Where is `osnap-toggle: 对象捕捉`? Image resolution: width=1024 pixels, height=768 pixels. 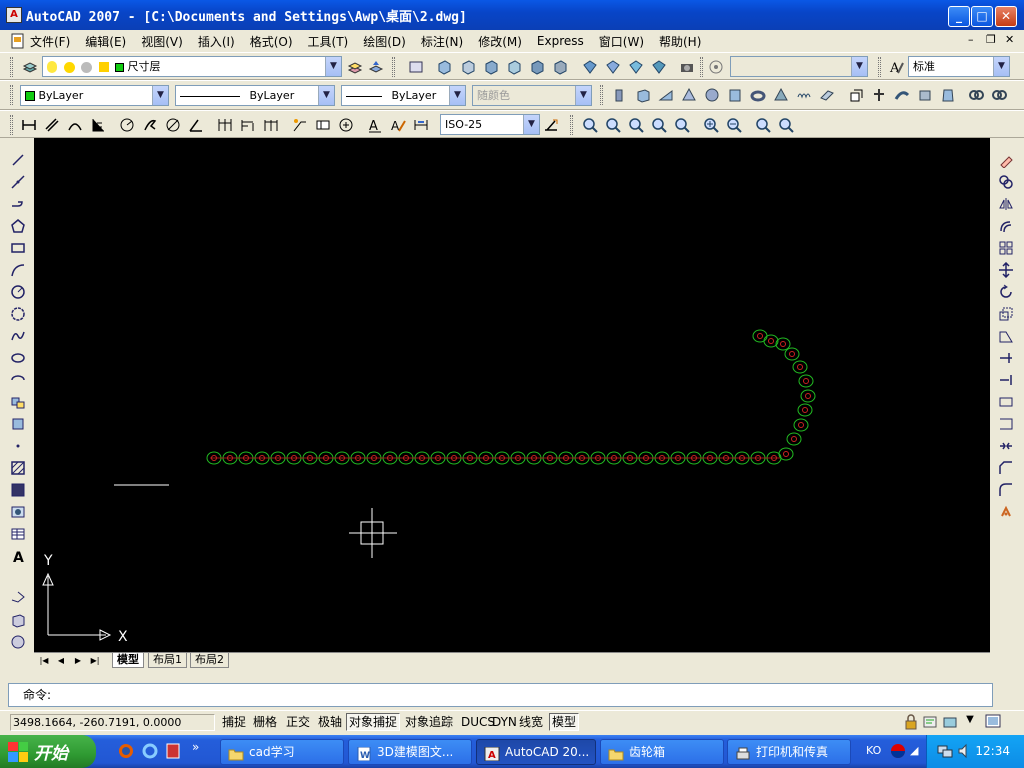 osnap-toggle: 对象捕捉 is located at coordinates (373, 722).